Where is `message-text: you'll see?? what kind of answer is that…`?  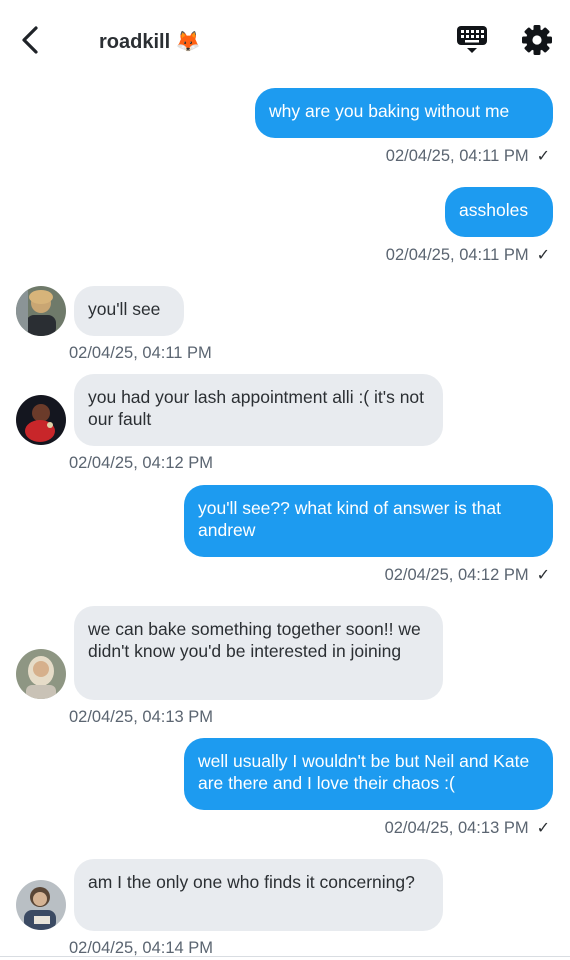
message-text: you'll see?? what kind of answer is that… is located at coordinates (349, 519).